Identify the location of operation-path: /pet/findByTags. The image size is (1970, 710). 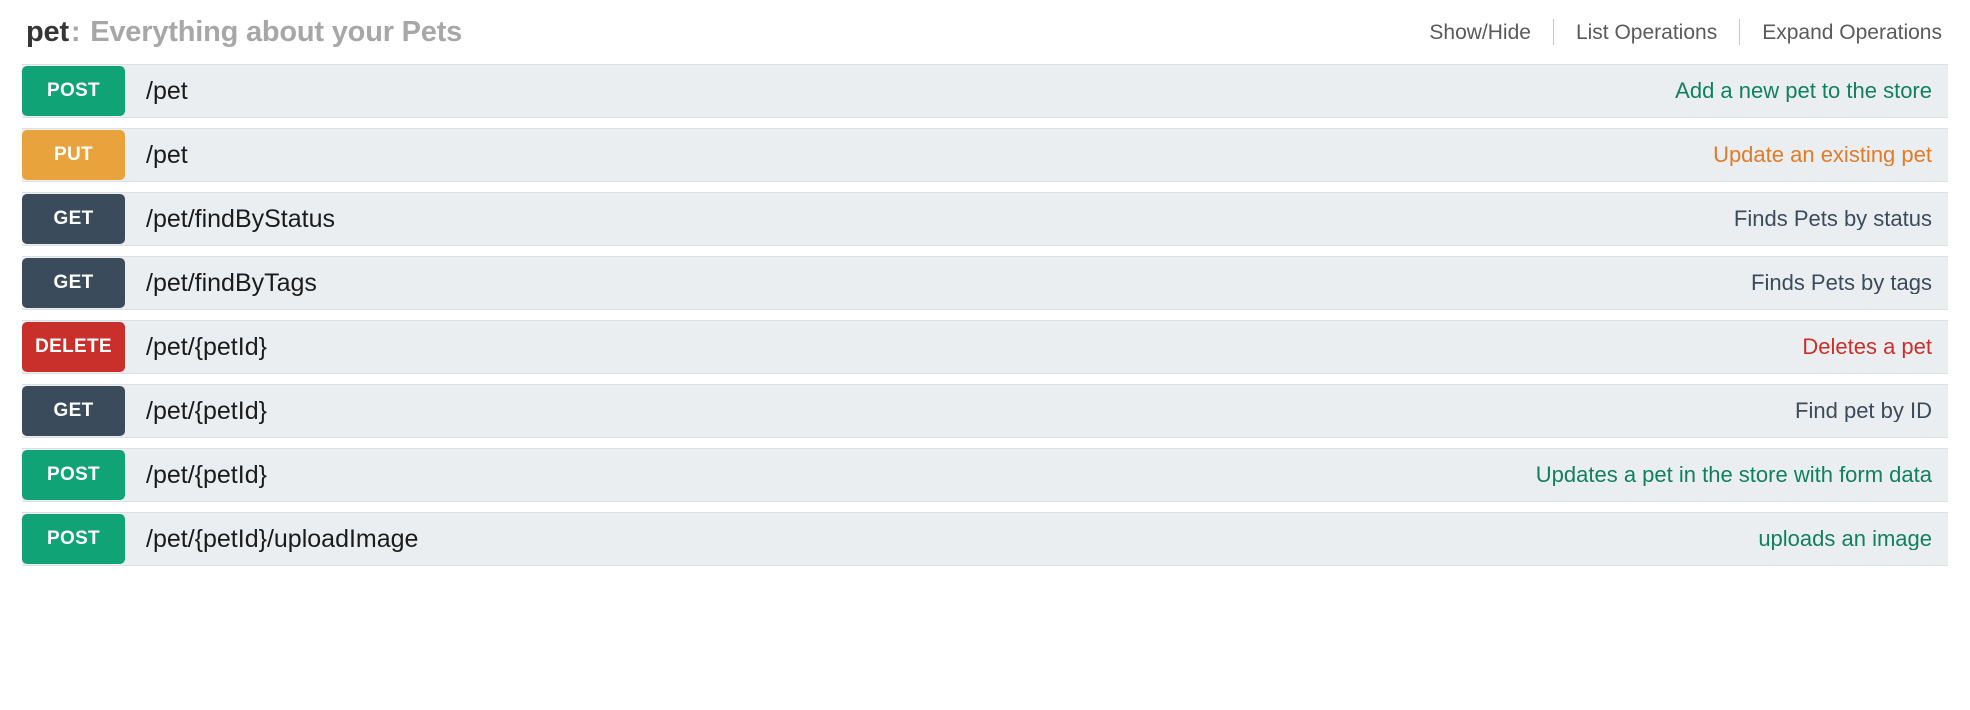
(221, 283).